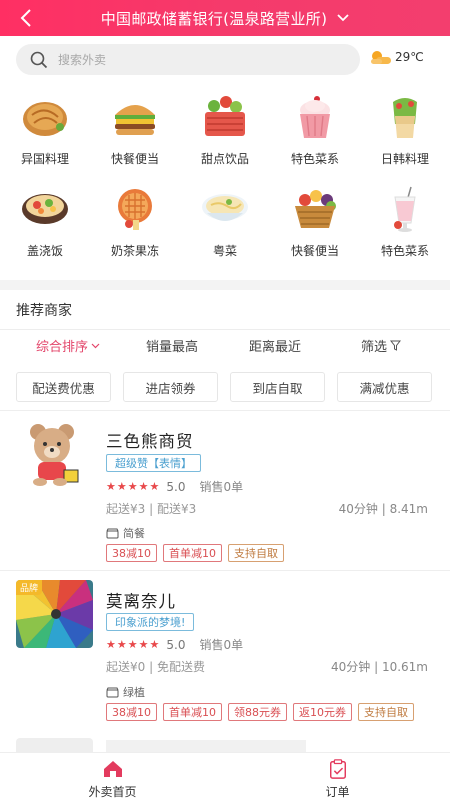 This screenshot has width=450, height=800. I want to click on search-placeholder: 搜索外卖, so click(82, 60).